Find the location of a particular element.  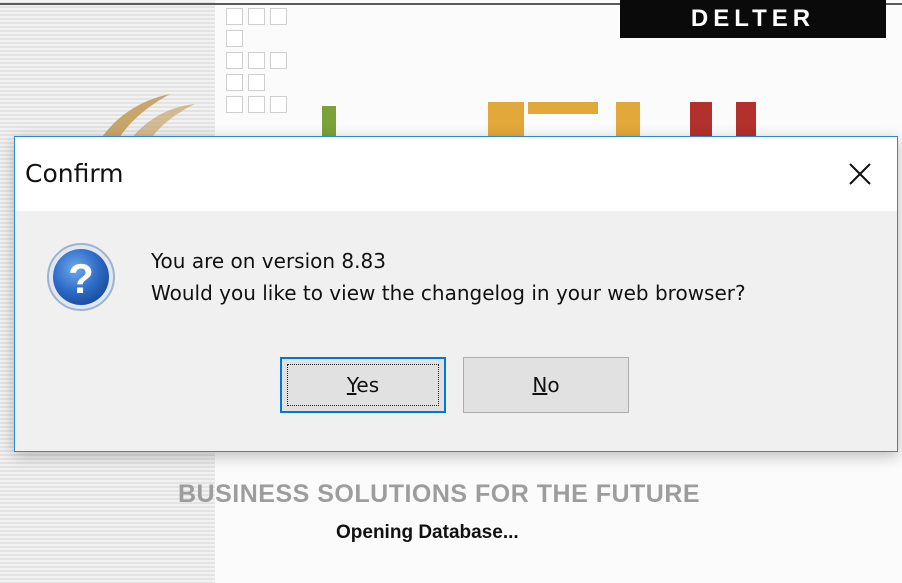

yes-button-label: Yes is located at coordinates (363, 385).